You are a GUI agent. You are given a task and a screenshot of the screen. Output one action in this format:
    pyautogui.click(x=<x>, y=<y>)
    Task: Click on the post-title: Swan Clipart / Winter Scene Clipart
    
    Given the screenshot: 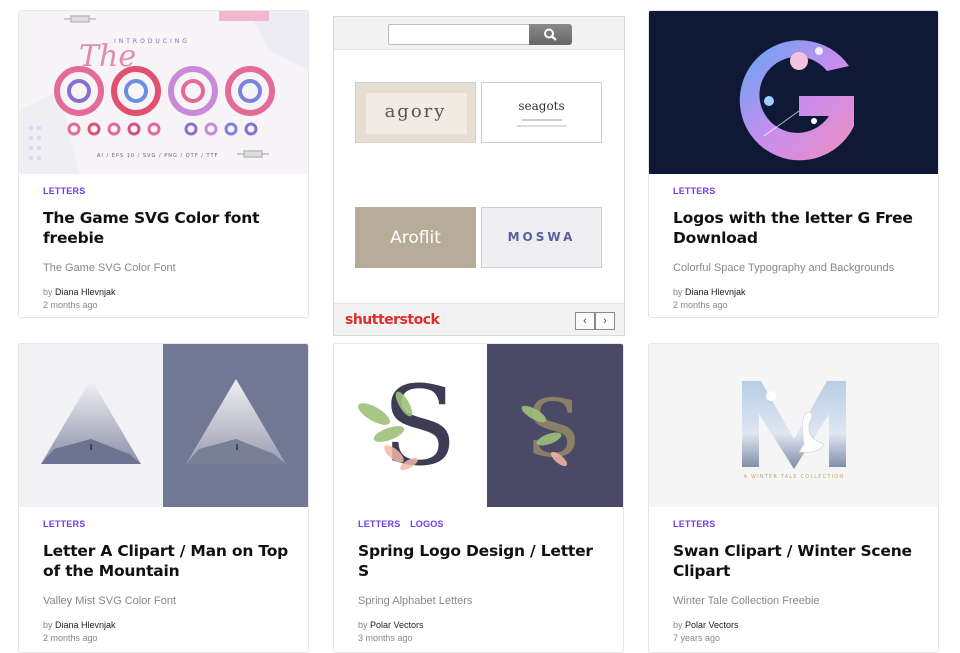 What is the action you would take?
    pyautogui.click(x=796, y=561)
    